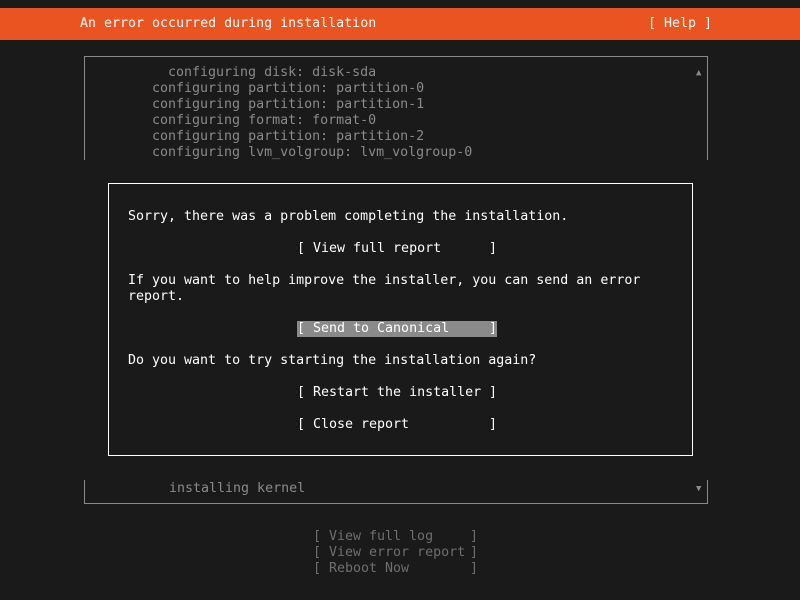 The width and height of the screenshot is (800, 600). I want to click on button-label: View full log, so click(381, 536).